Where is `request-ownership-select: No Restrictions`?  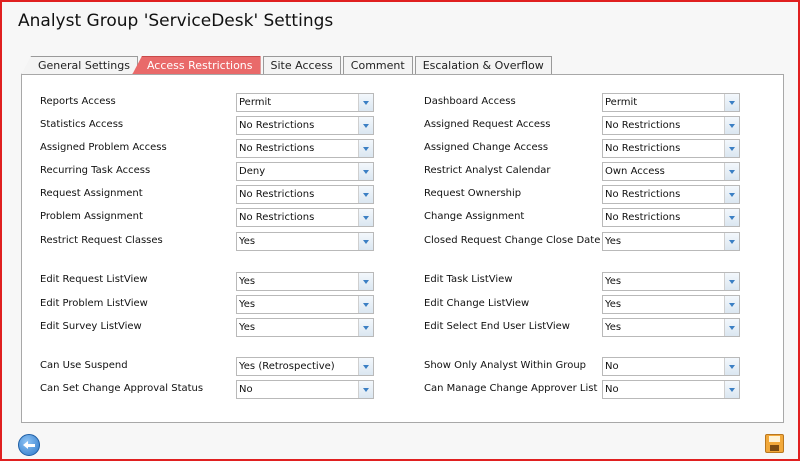 request-ownership-select: No Restrictions is located at coordinates (671, 194).